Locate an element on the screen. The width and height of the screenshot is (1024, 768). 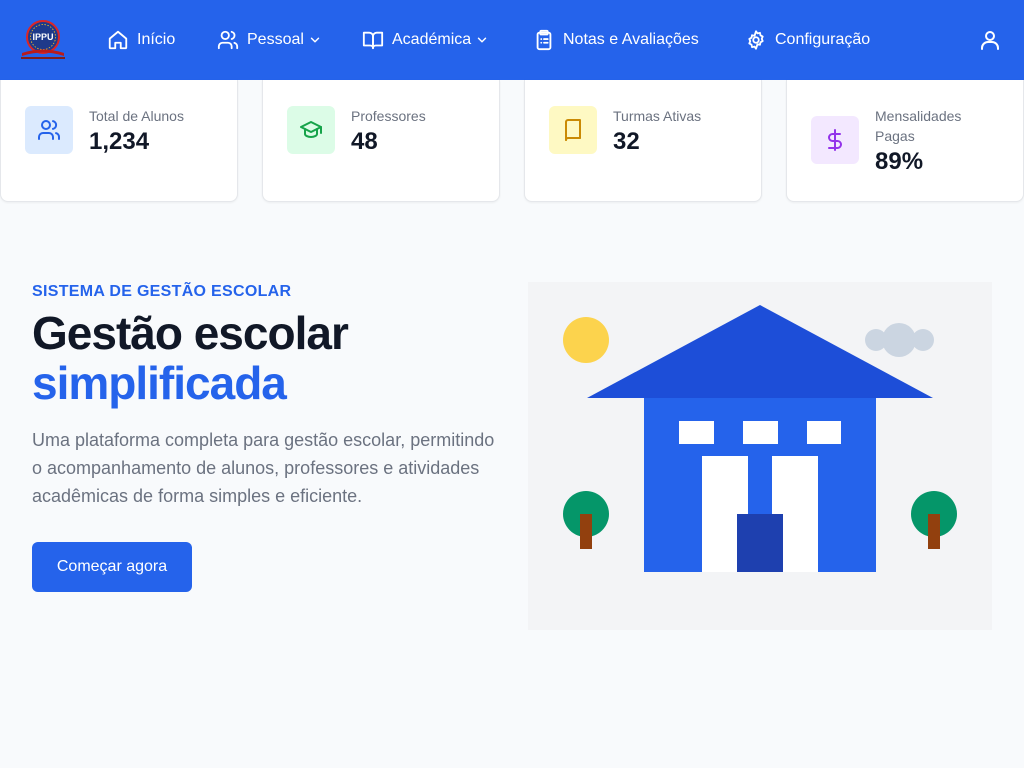
hero-title-line1: Gestão escolar is located at coordinates (190, 333).